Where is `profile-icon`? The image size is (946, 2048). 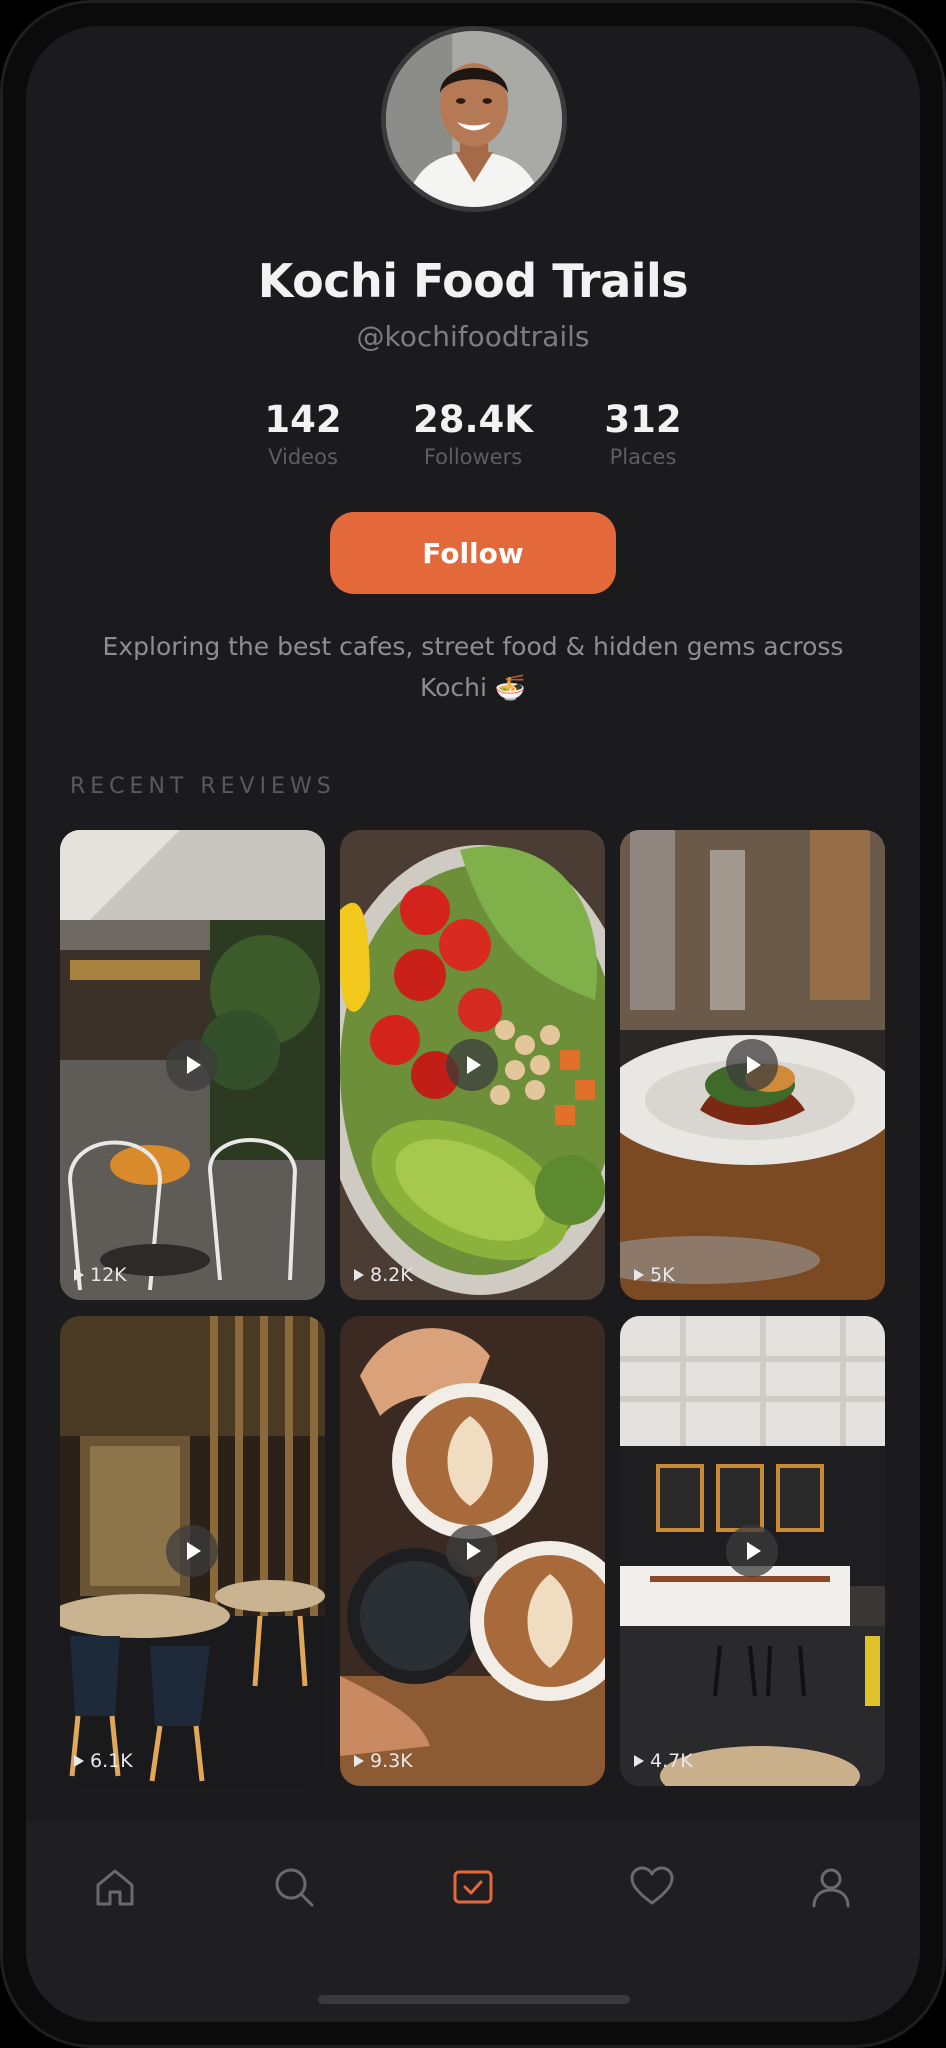
profile-icon is located at coordinates (831, 1888).